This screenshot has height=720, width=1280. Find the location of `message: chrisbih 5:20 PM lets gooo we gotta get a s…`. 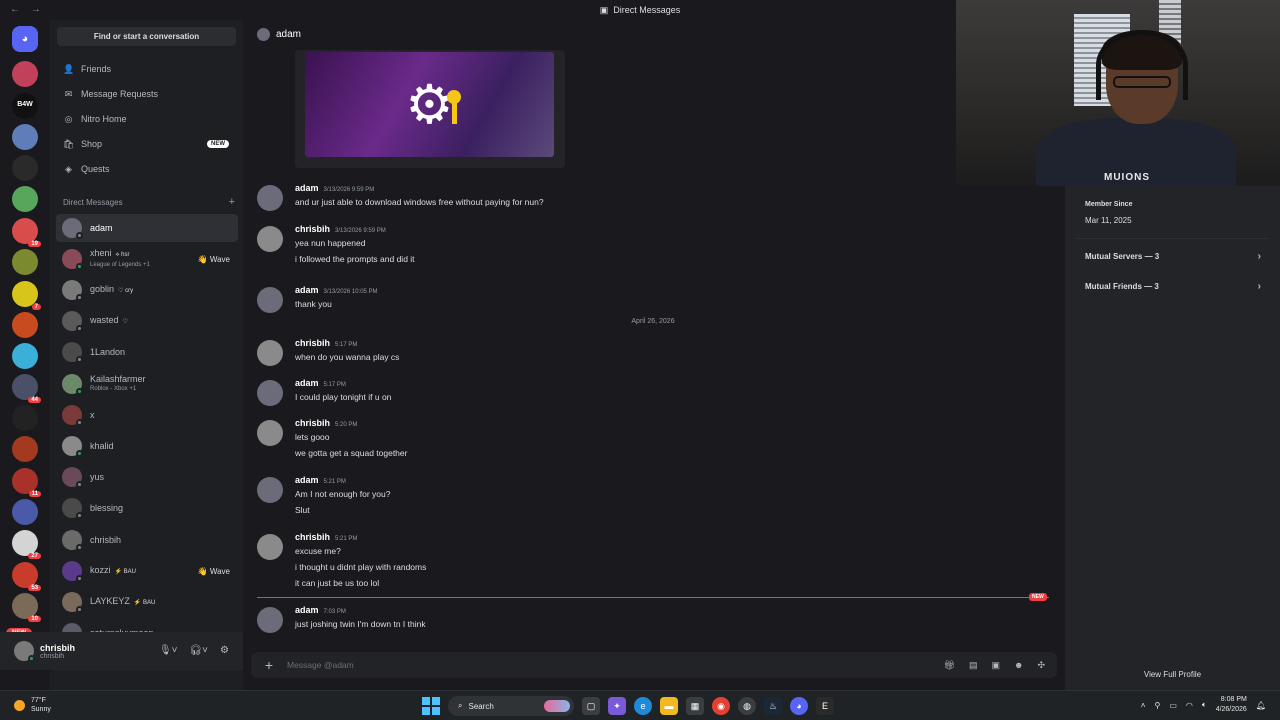

message: chrisbih 5:20 PM lets gooo we gotta get a s… is located at coordinates (647, 442).